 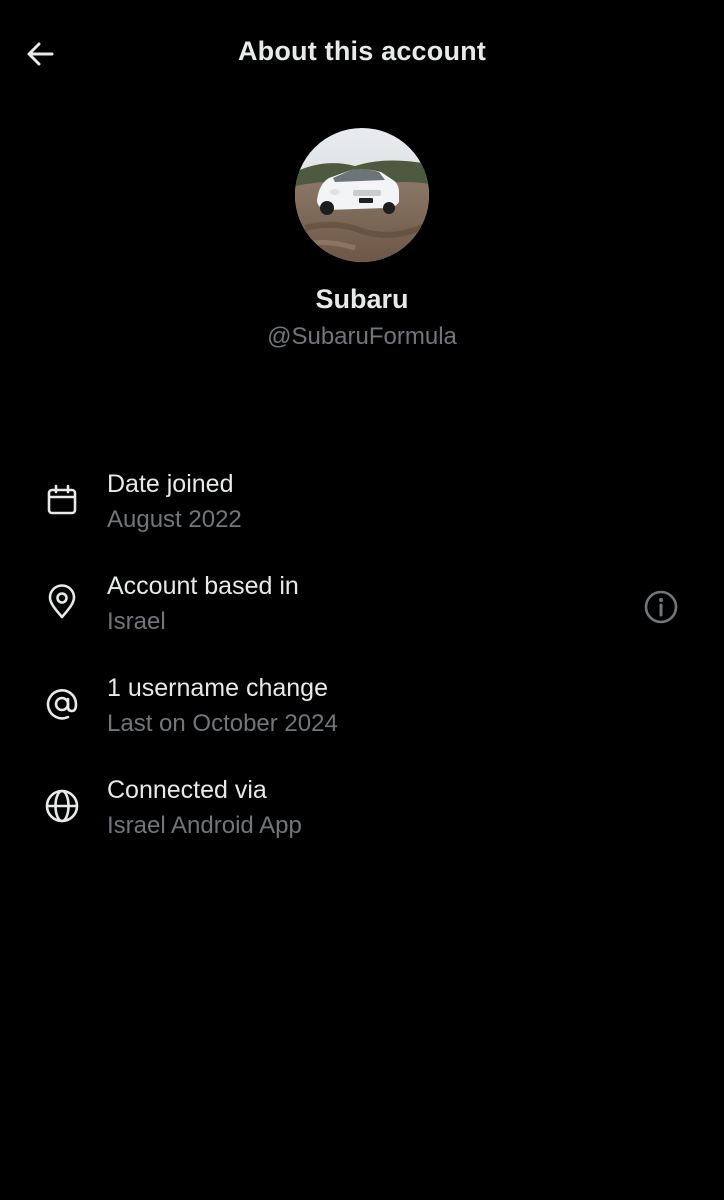 What do you see at coordinates (62, 704) in the screenshot?
I see `at-sign-icon` at bounding box center [62, 704].